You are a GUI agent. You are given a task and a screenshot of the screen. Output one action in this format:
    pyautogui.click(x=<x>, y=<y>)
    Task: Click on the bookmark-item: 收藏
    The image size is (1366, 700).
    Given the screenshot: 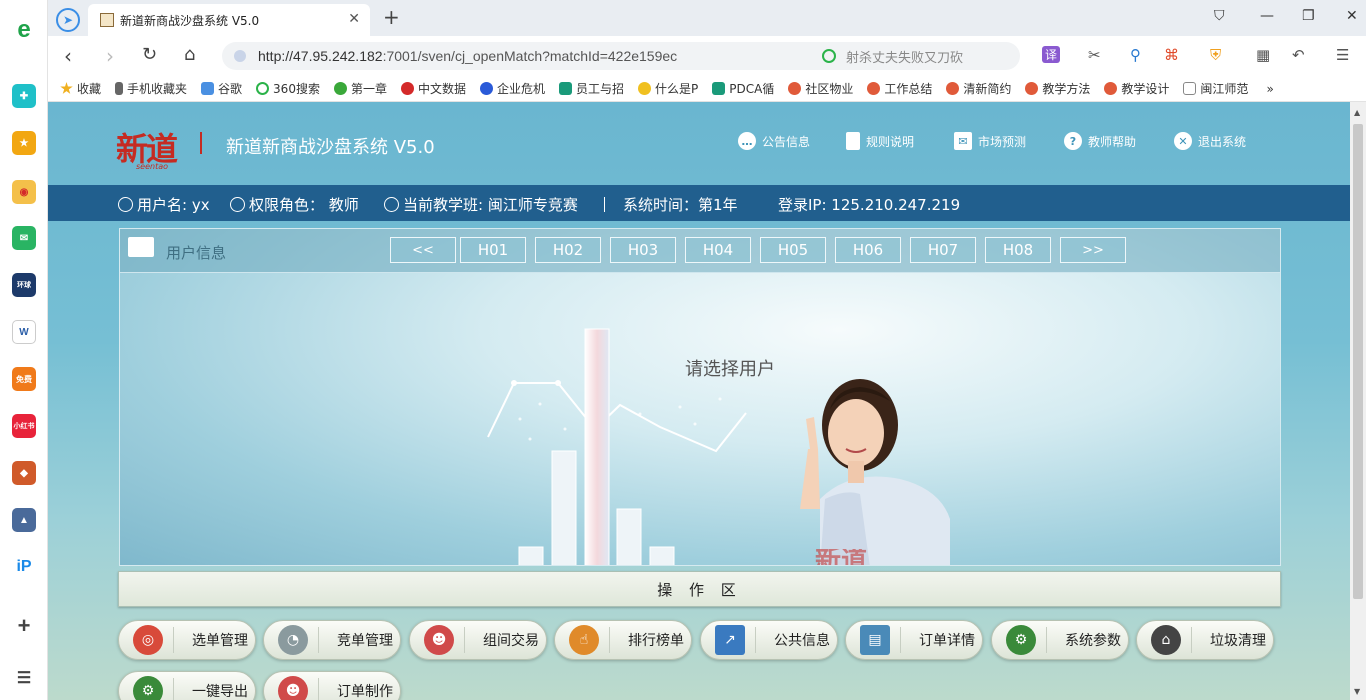 What is the action you would take?
    pyautogui.click(x=80, y=88)
    